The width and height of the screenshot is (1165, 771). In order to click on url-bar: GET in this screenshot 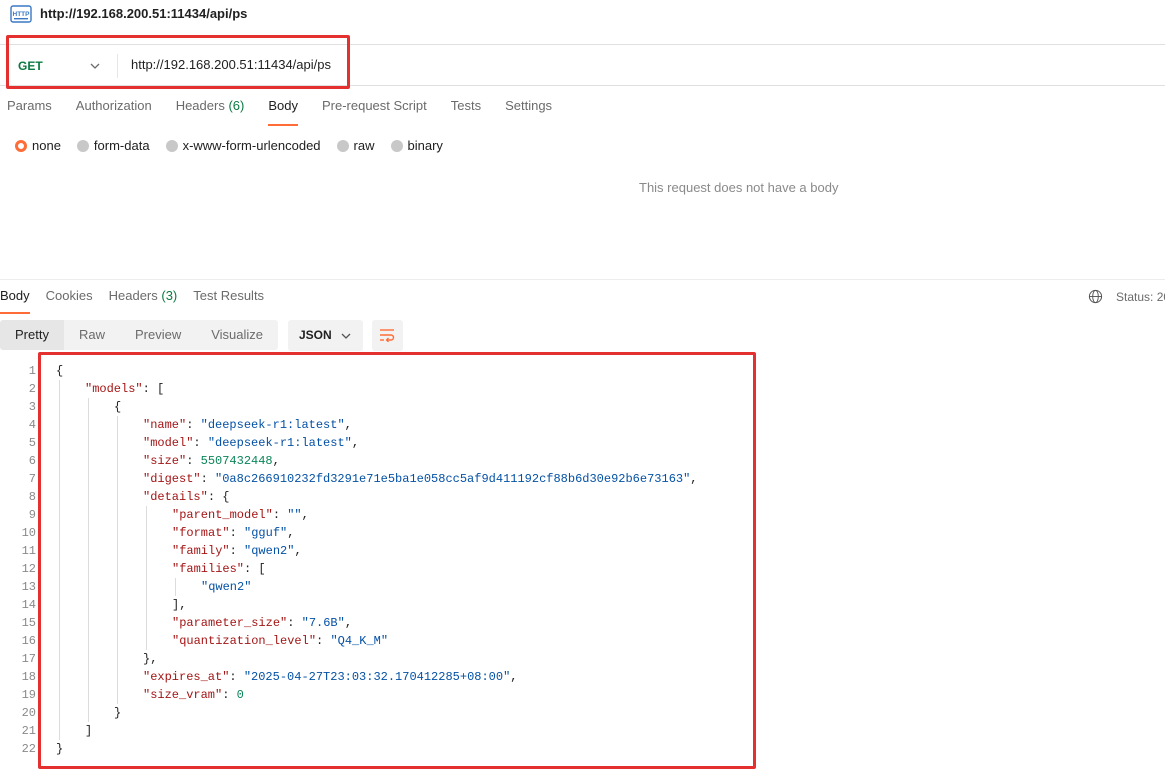, I will do `click(582, 65)`.